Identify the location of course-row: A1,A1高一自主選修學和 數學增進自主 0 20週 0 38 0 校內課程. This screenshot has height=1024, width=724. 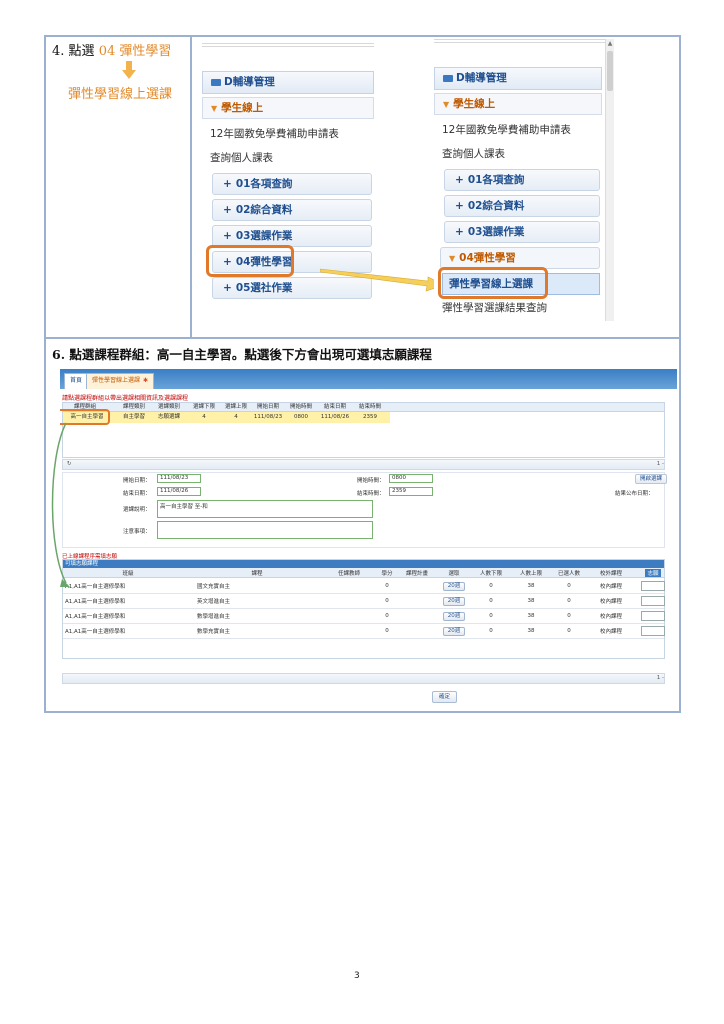
(364, 616).